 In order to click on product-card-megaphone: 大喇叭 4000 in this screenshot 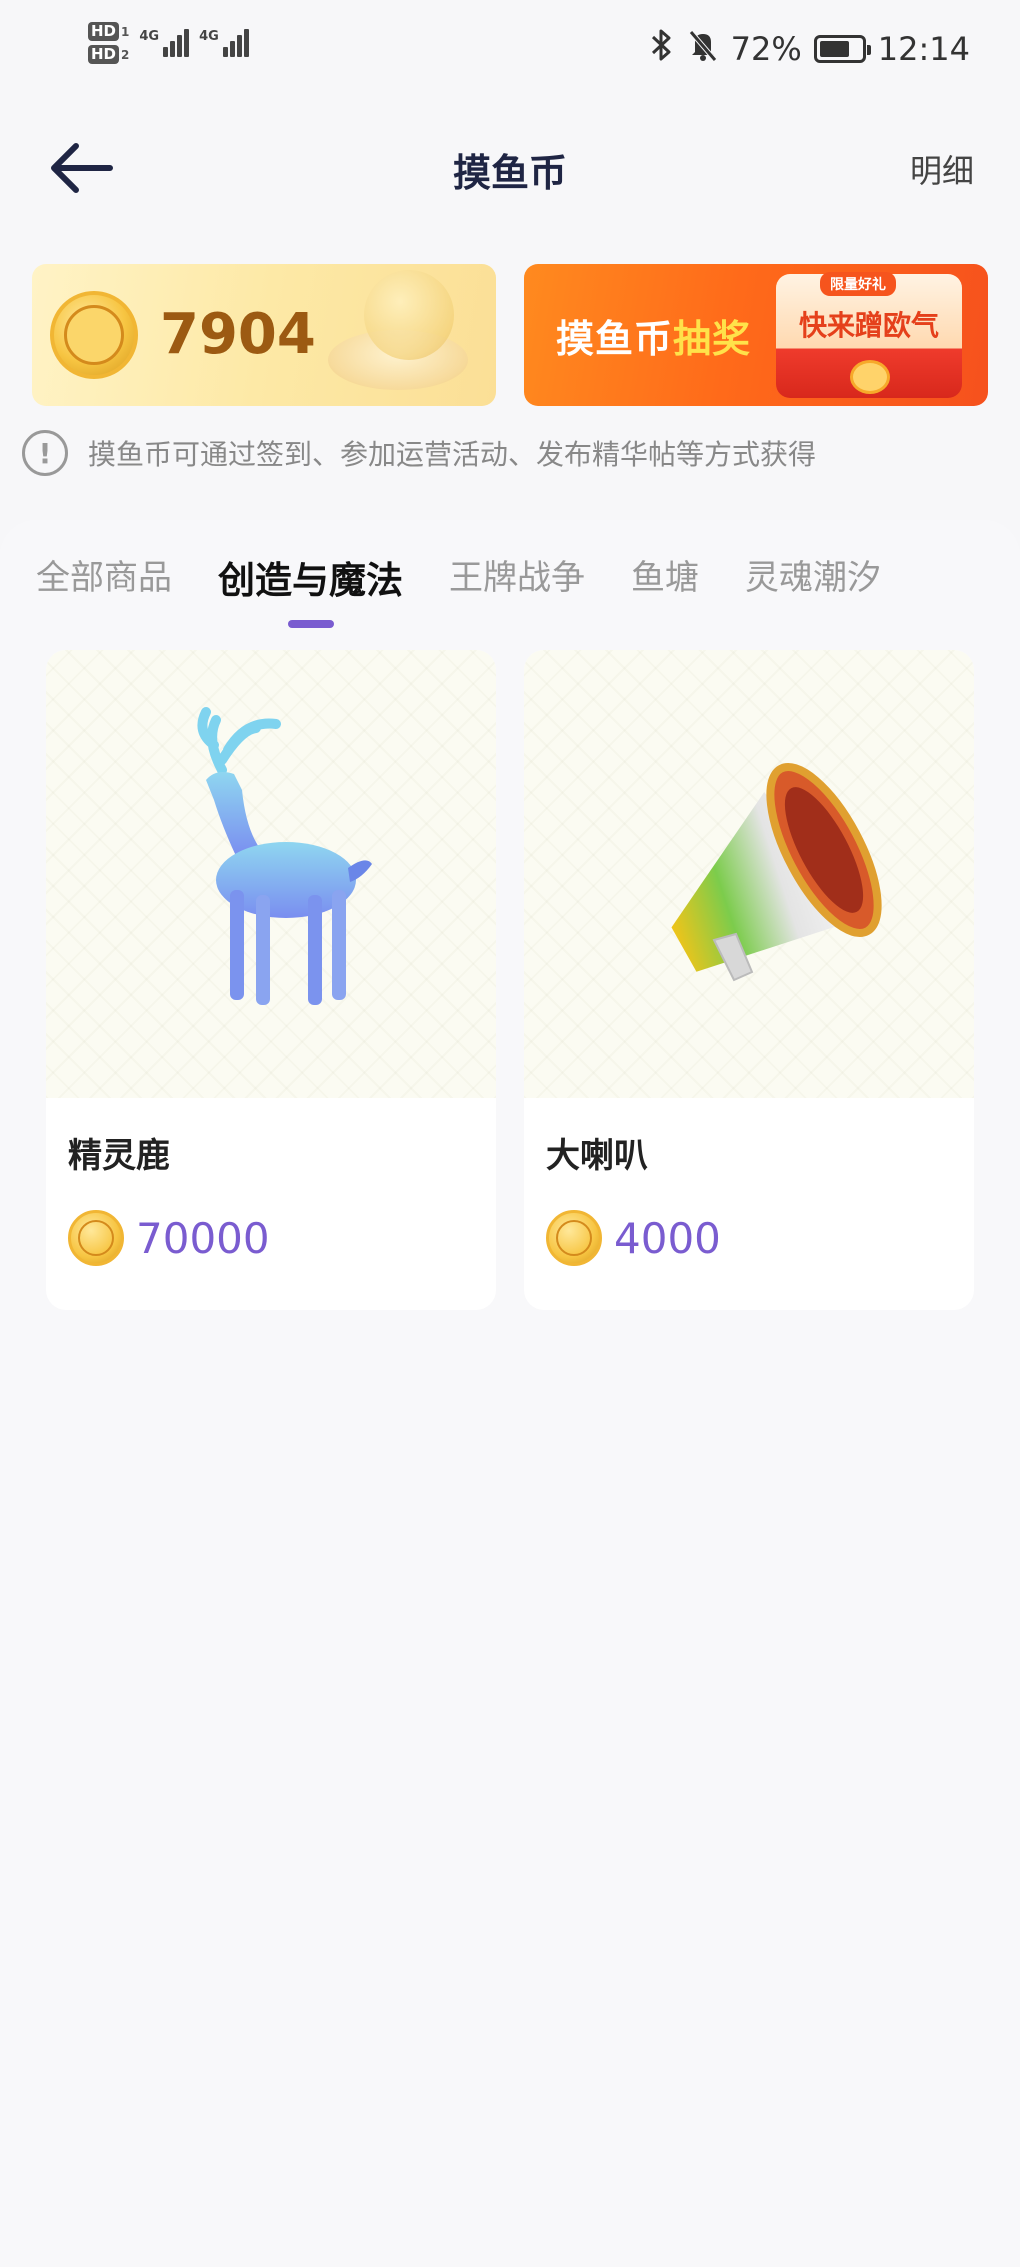, I will do `click(749, 980)`.